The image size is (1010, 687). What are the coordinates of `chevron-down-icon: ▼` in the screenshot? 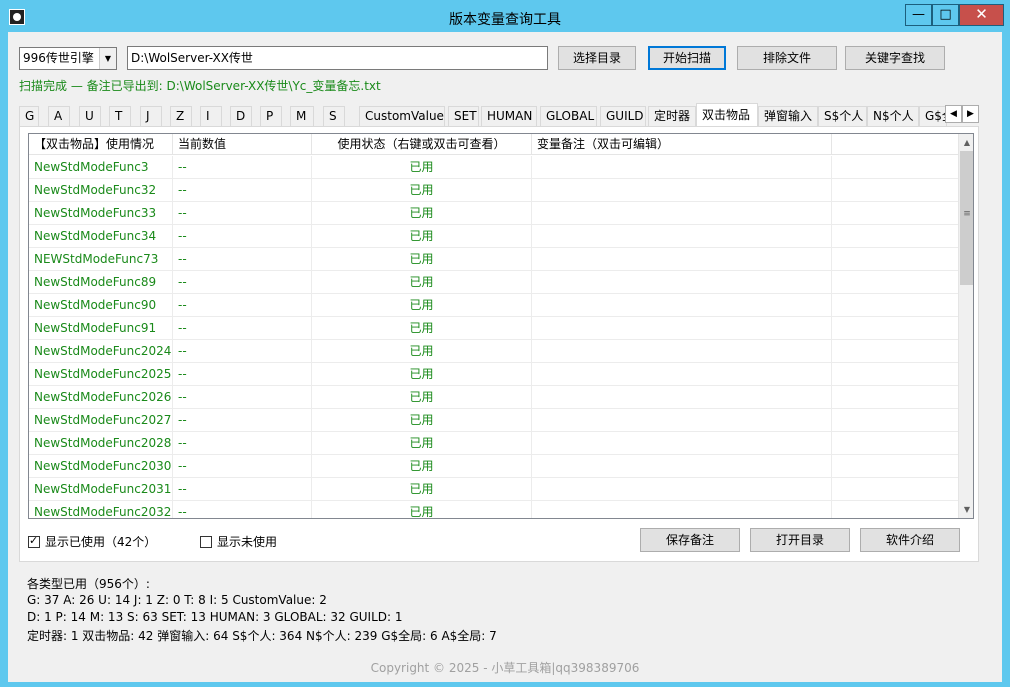 It's located at (107, 58).